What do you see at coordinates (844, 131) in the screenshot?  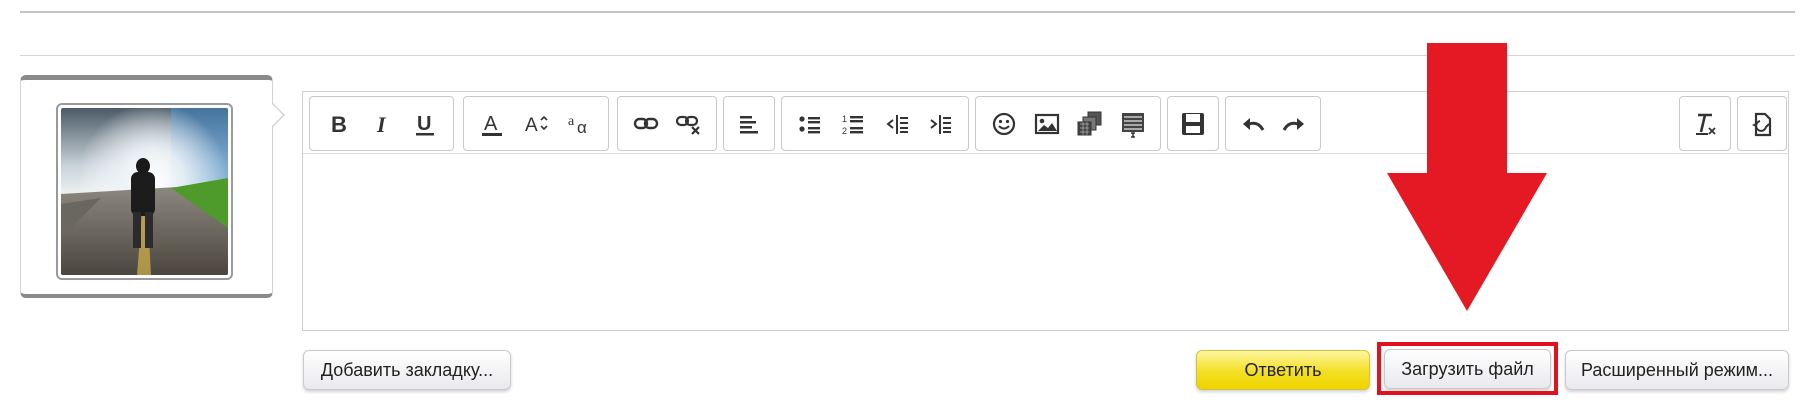 I see `svg-text: 2` at bounding box center [844, 131].